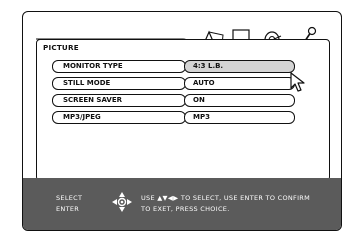 Image resolution: width=355 pixels, height=240 pixels. I want to click on row-value: MP3, so click(239, 117).